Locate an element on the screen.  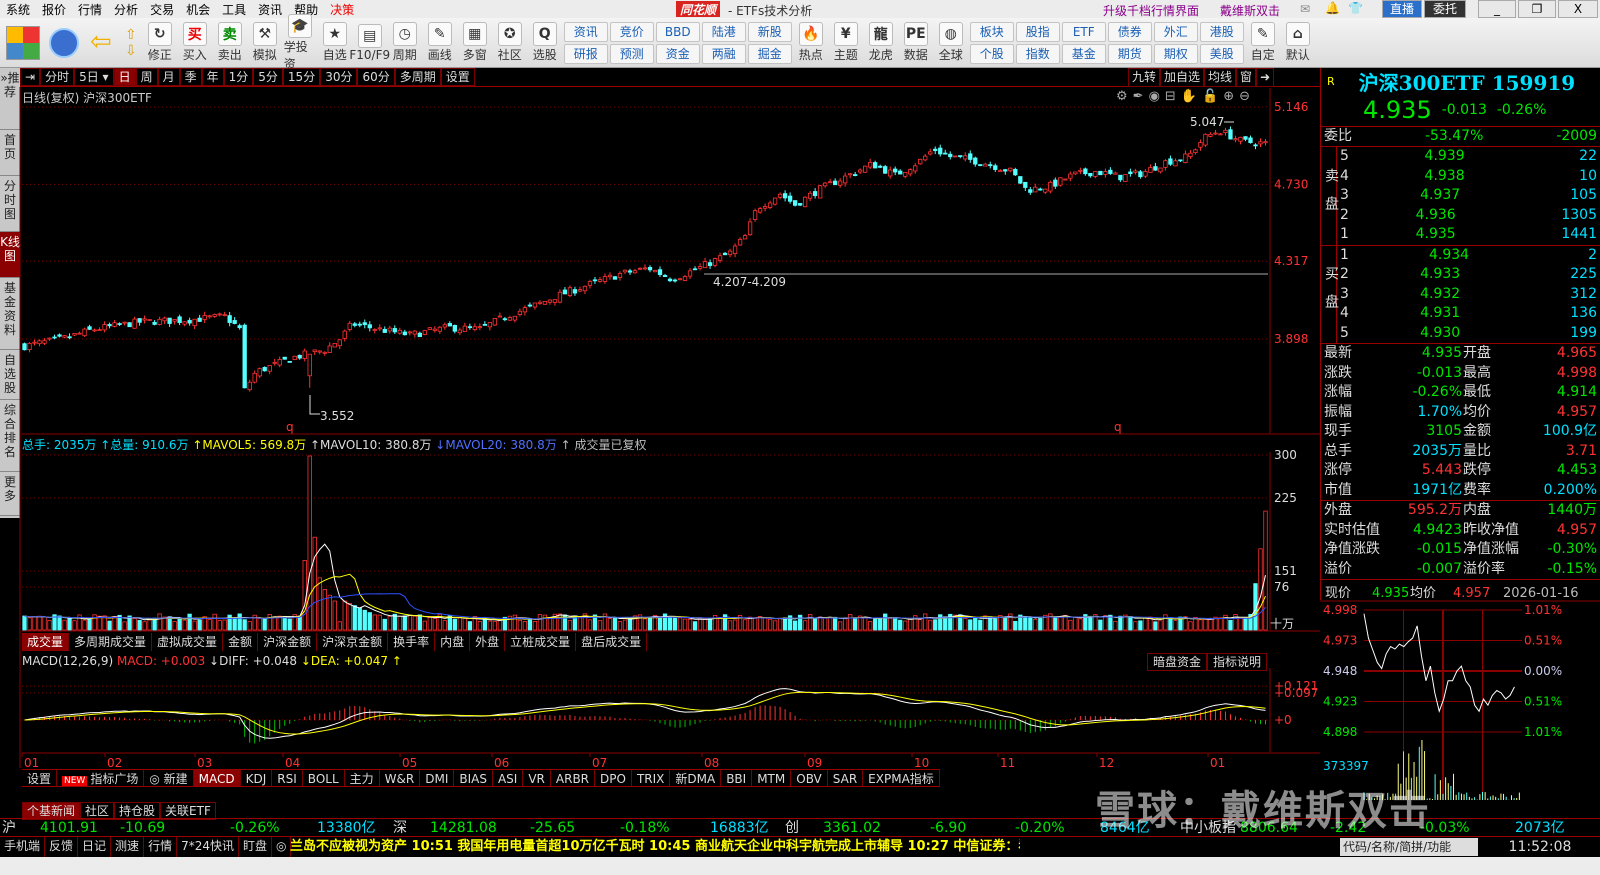
stat-value: -0.007 is located at coordinates (1439, 568).